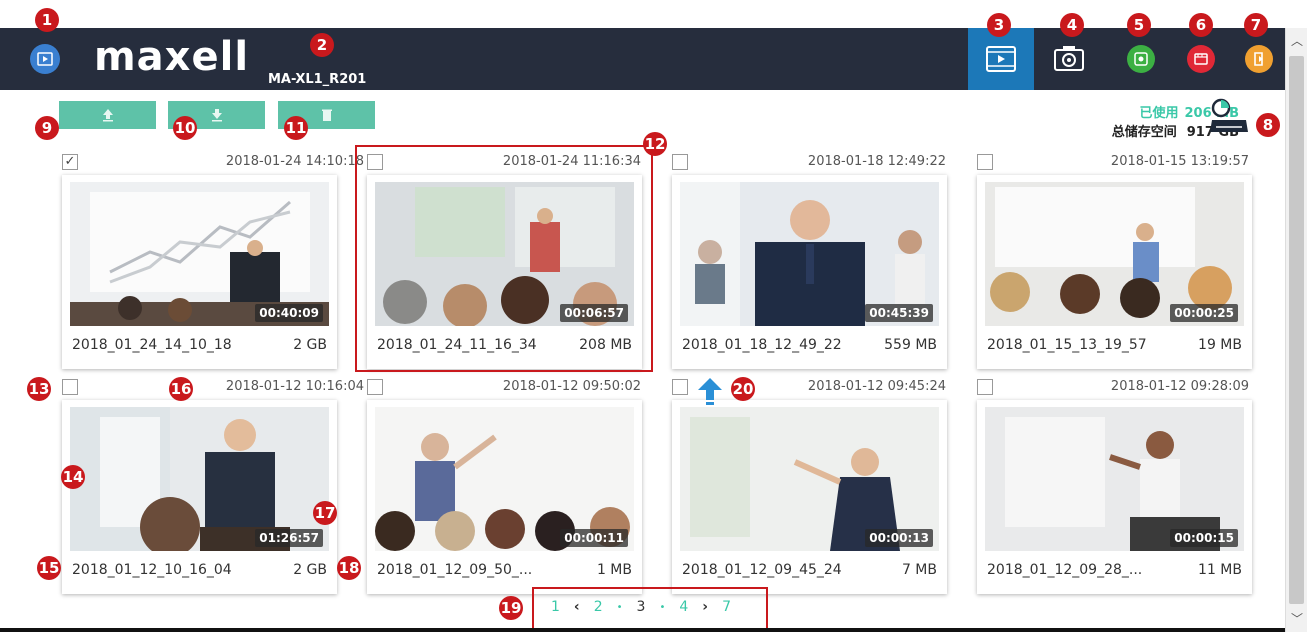 The image size is (1307, 632). I want to click on video-thumbnail: 00:00:15, so click(1114, 479).